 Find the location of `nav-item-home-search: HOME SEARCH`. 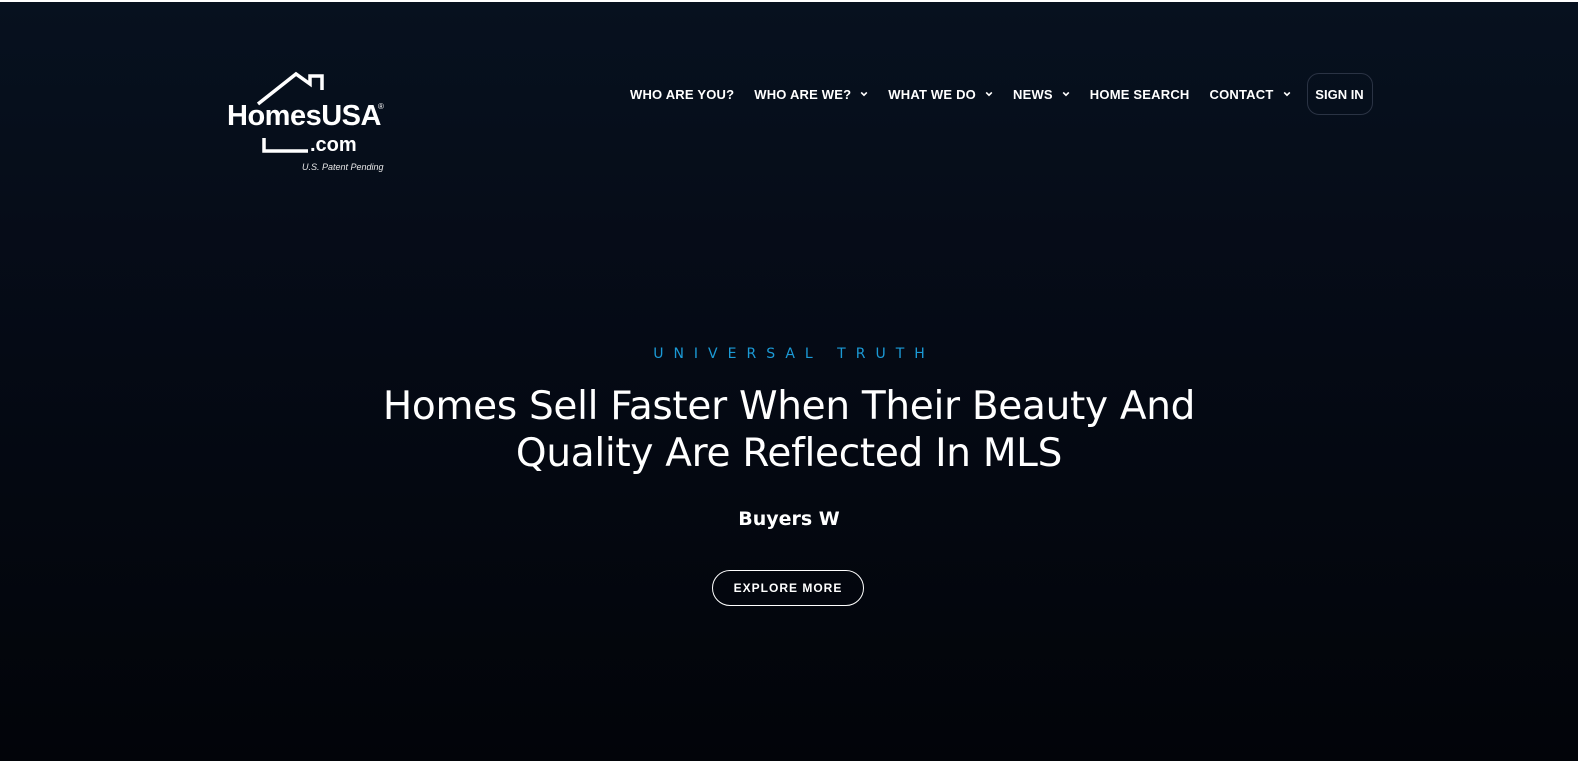

nav-item-home-search: HOME SEARCH is located at coordinates (1140, 94).